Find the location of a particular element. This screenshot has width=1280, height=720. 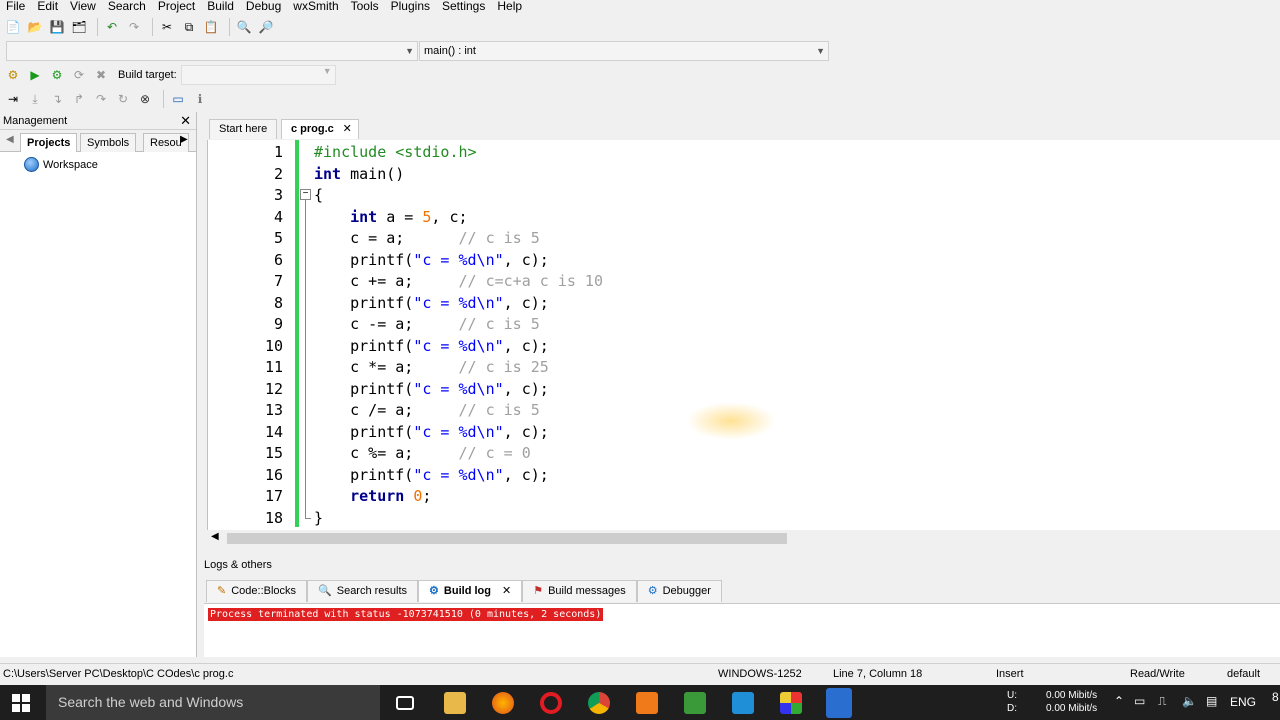

language-indicator: ENG is located at coordinates (1243, 702).